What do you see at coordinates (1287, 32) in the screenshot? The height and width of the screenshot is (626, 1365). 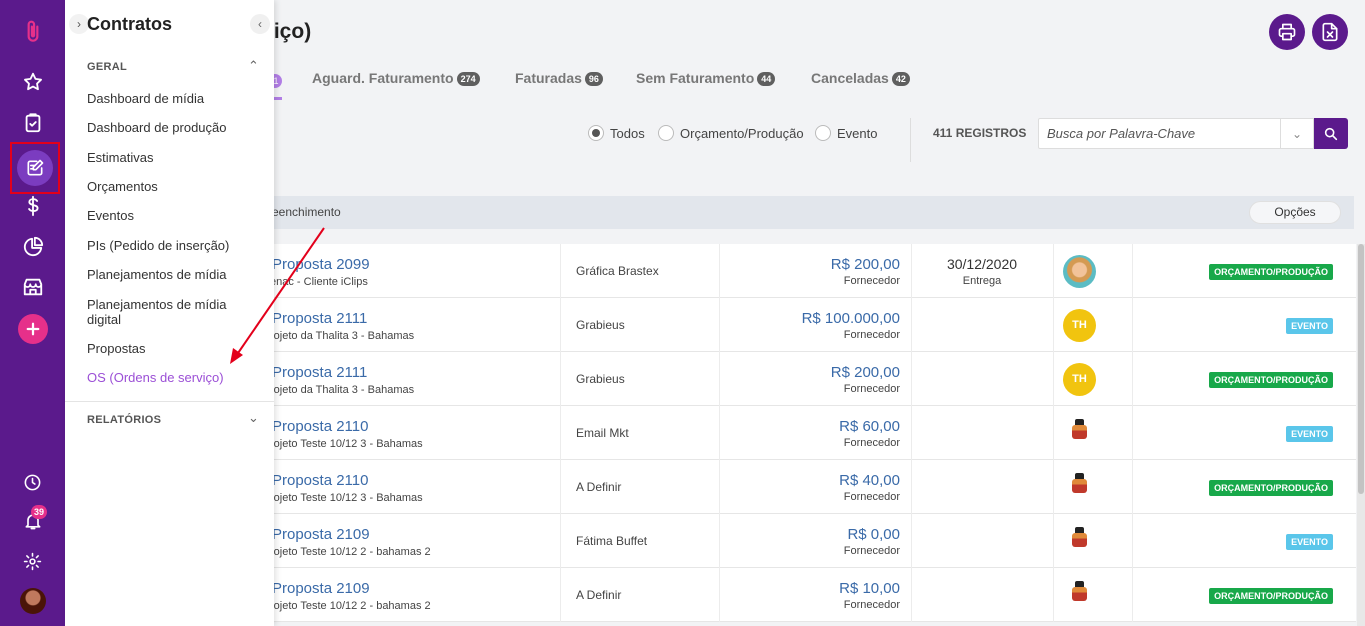 I see `print-button` at bounding box center [1287, 32].